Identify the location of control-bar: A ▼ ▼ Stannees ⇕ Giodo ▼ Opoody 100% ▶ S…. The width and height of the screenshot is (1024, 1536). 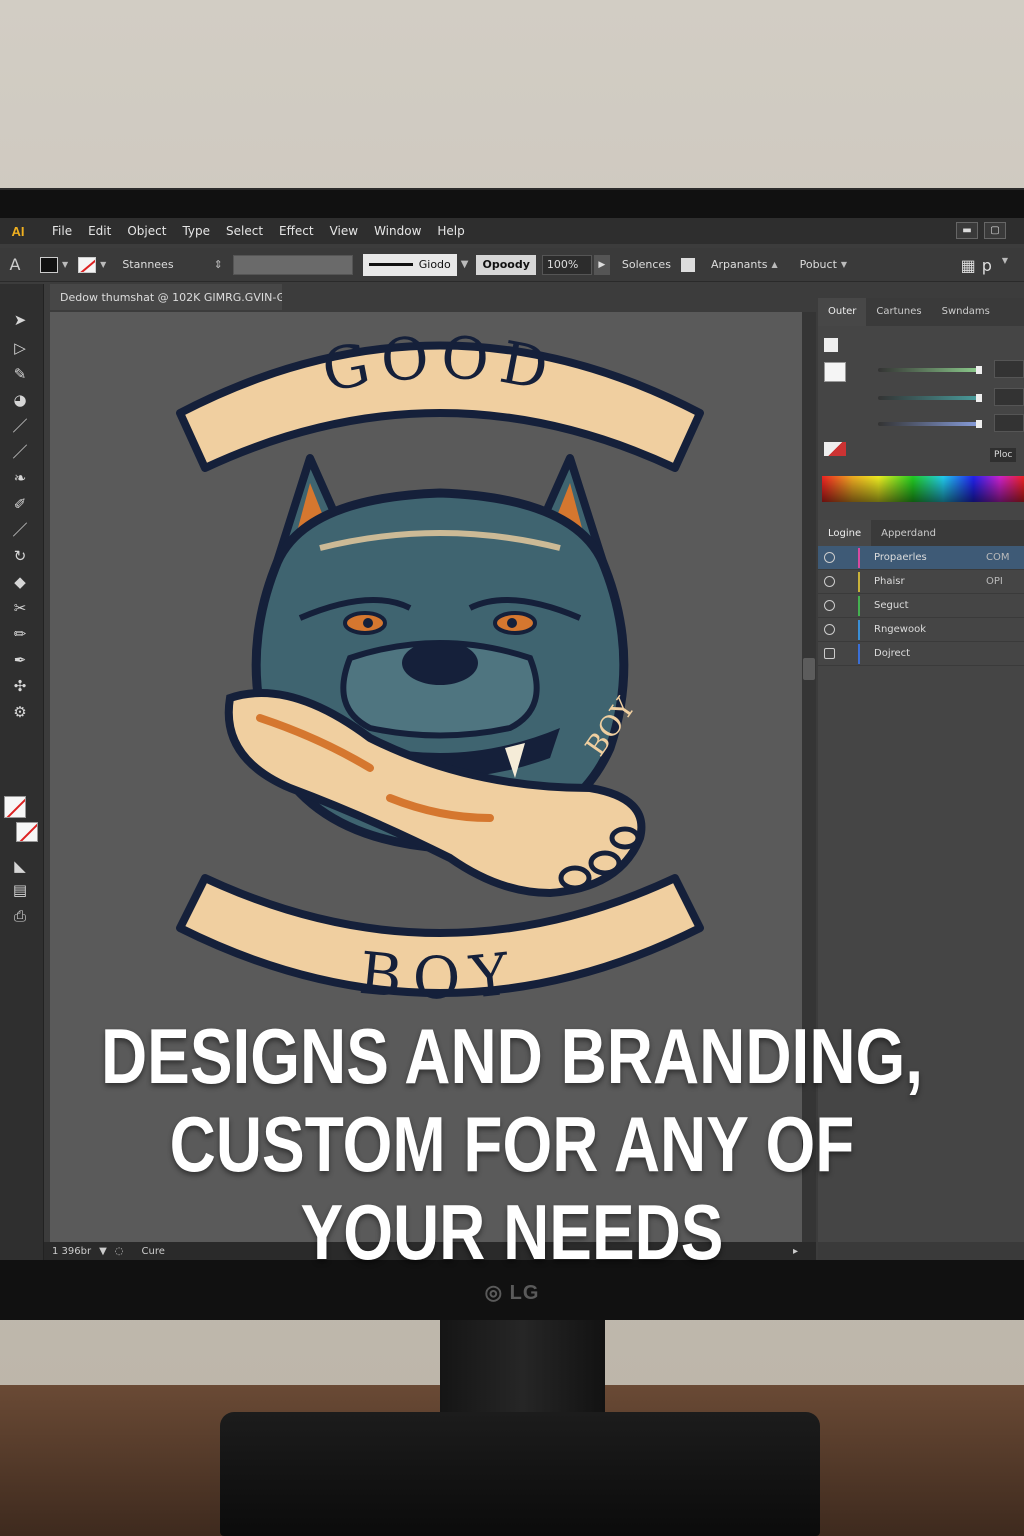
(512, 265).